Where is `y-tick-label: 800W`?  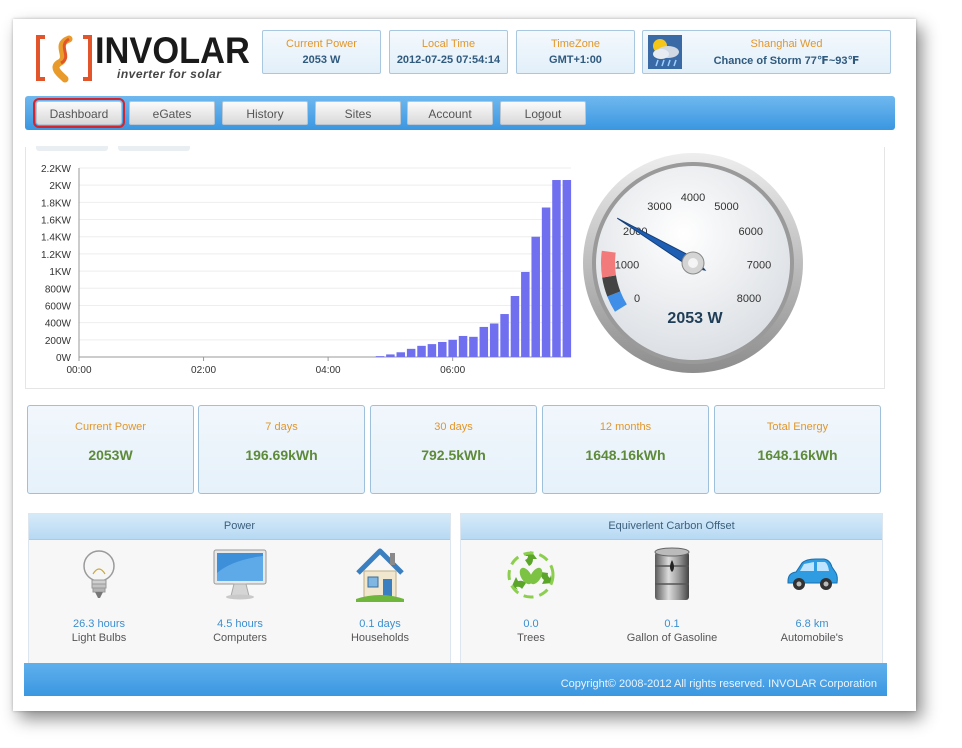 y-tick-label: 800W is located at coordinates (58, 289).